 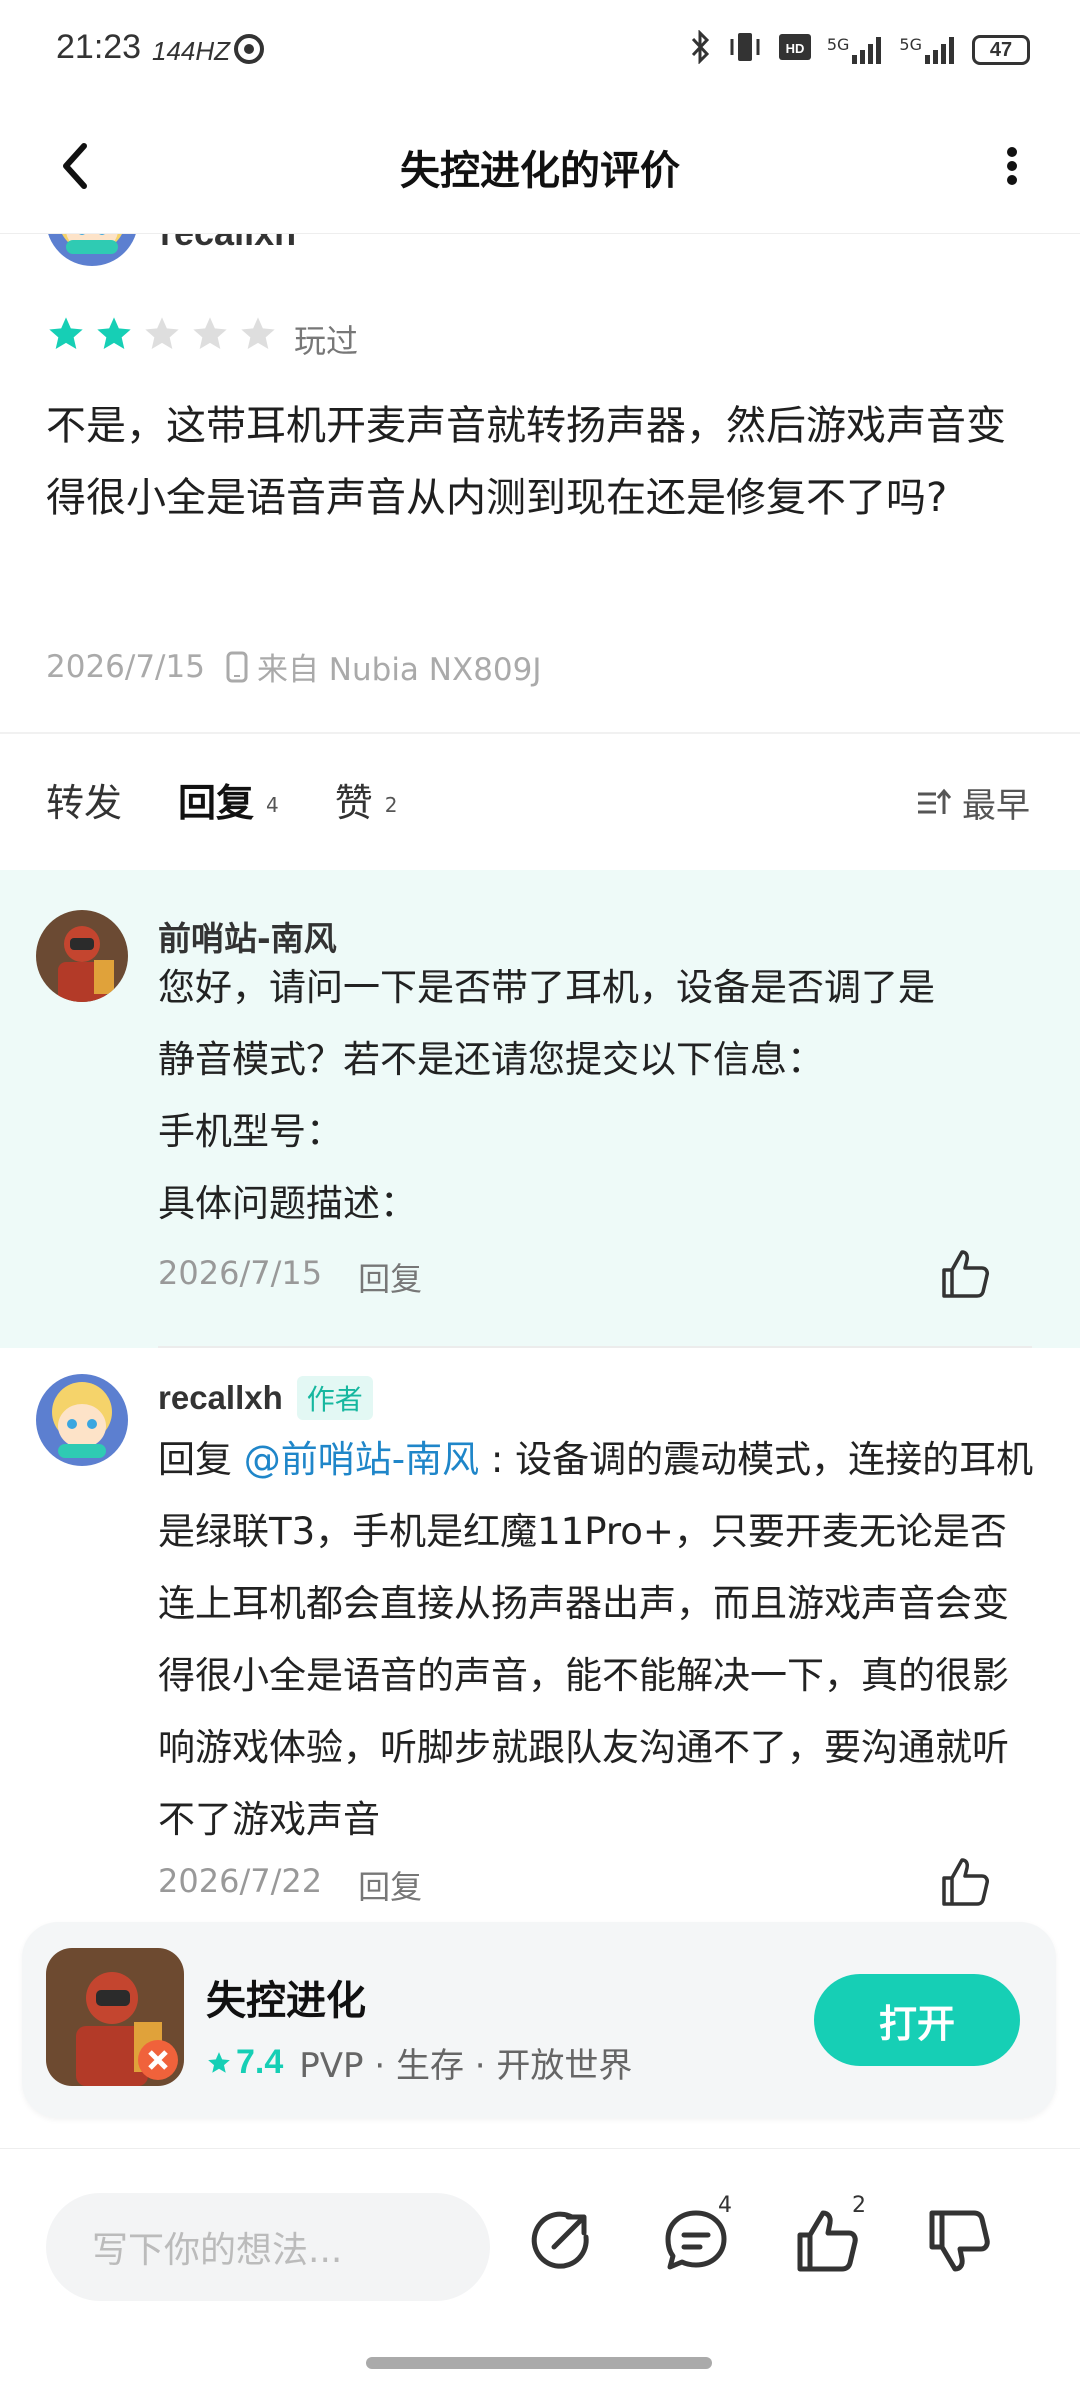 What do you see at coordinates (700, 49) in the screenshot?
I see `bluetooth-icon` at bounding box center [700, 49].